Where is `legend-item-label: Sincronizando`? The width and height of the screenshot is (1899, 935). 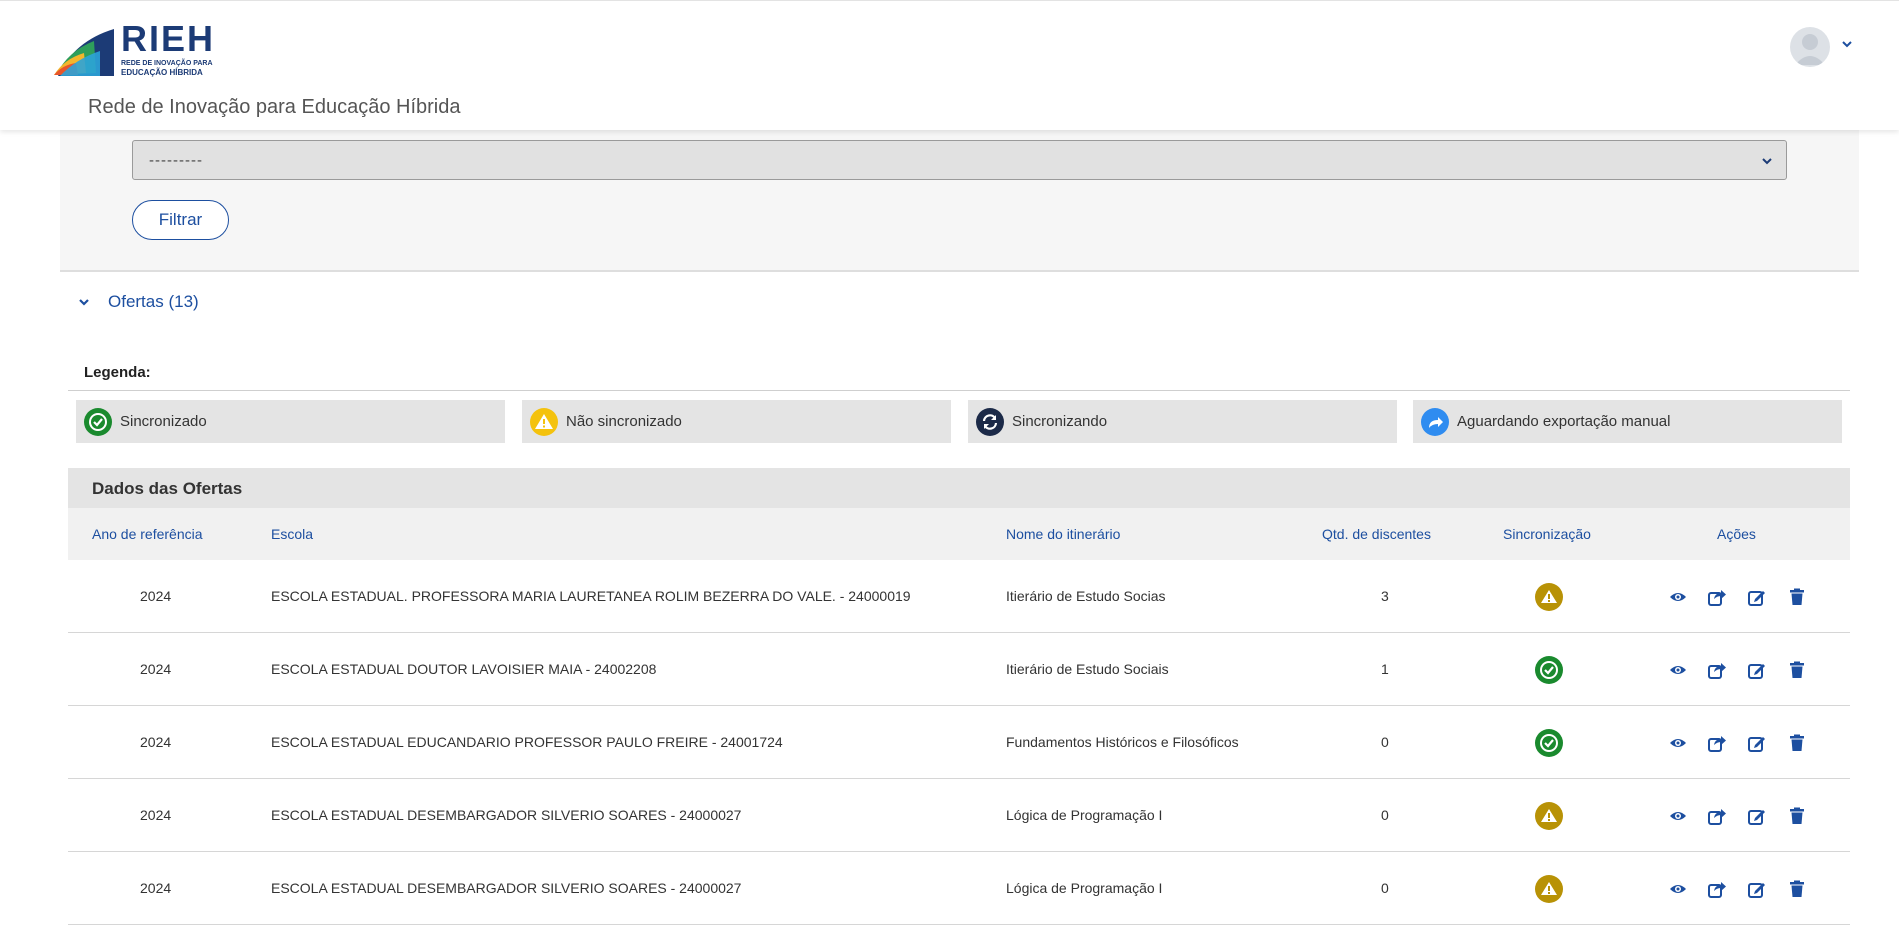
legend-item-label: Sincronizando is located at coordinates (1060, 421).